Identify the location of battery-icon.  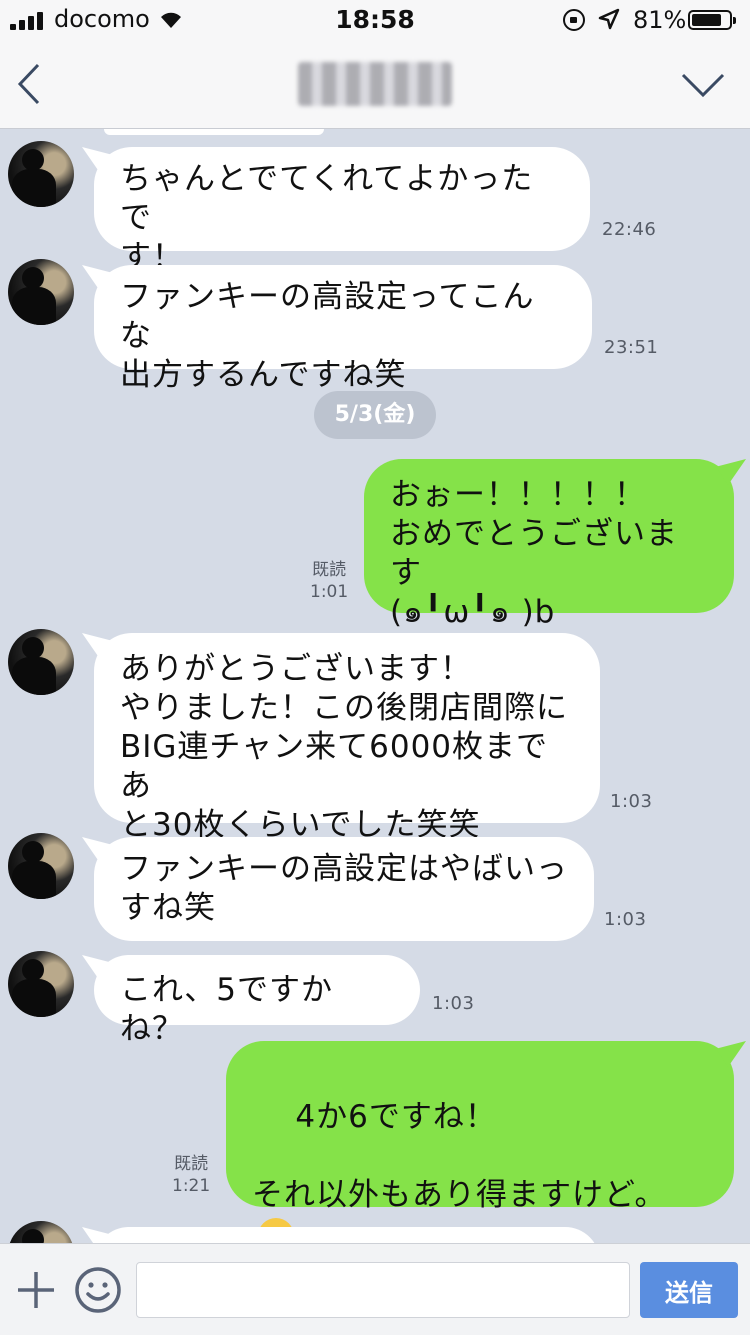
(712, 20).